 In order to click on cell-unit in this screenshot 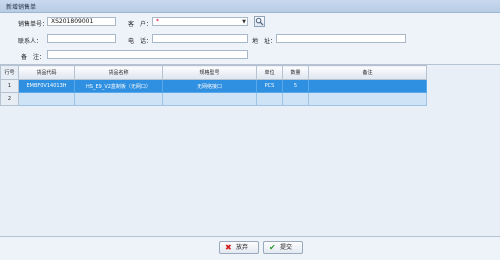, I will do `click(269, 99)`.